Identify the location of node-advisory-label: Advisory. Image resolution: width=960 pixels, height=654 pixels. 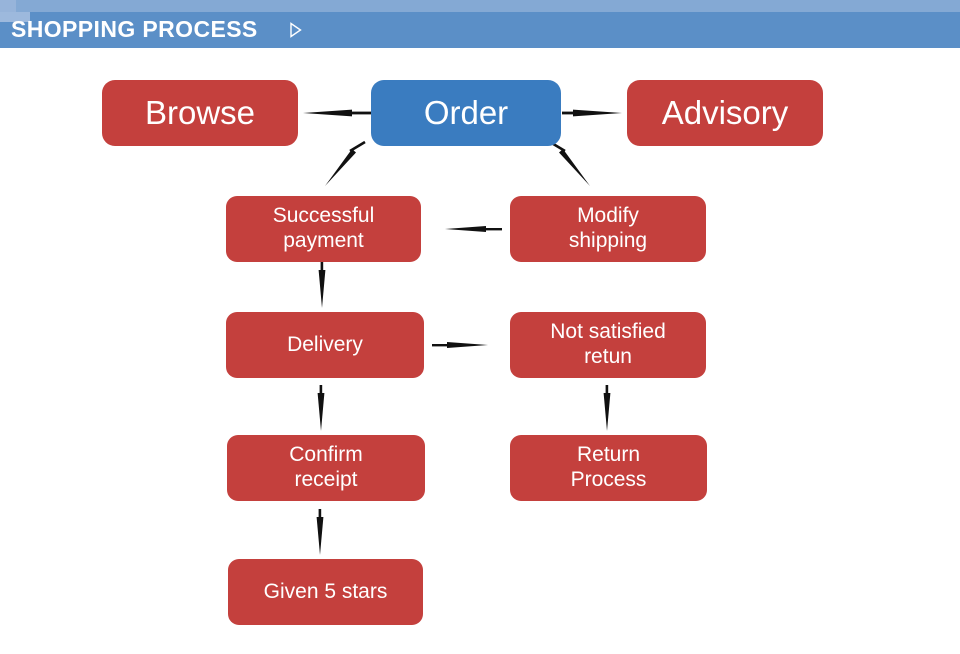
(725, 112).